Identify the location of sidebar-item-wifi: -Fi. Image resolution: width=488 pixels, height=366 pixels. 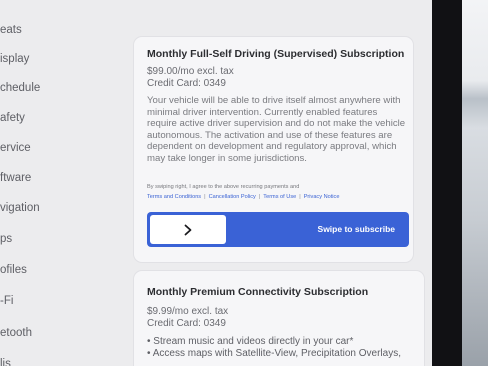
(6, 301).